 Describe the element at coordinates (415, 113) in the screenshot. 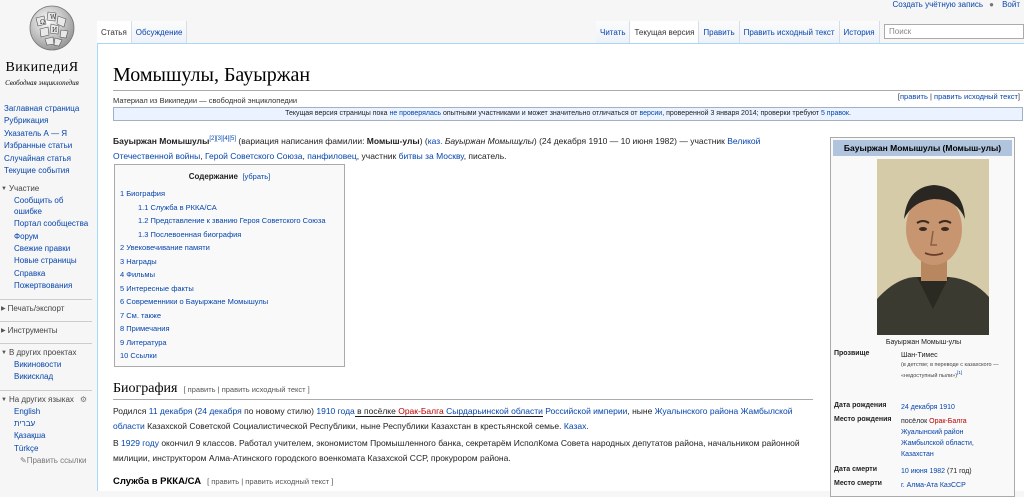

I see `notice-unreviewed-link: не проверялась` at that location.